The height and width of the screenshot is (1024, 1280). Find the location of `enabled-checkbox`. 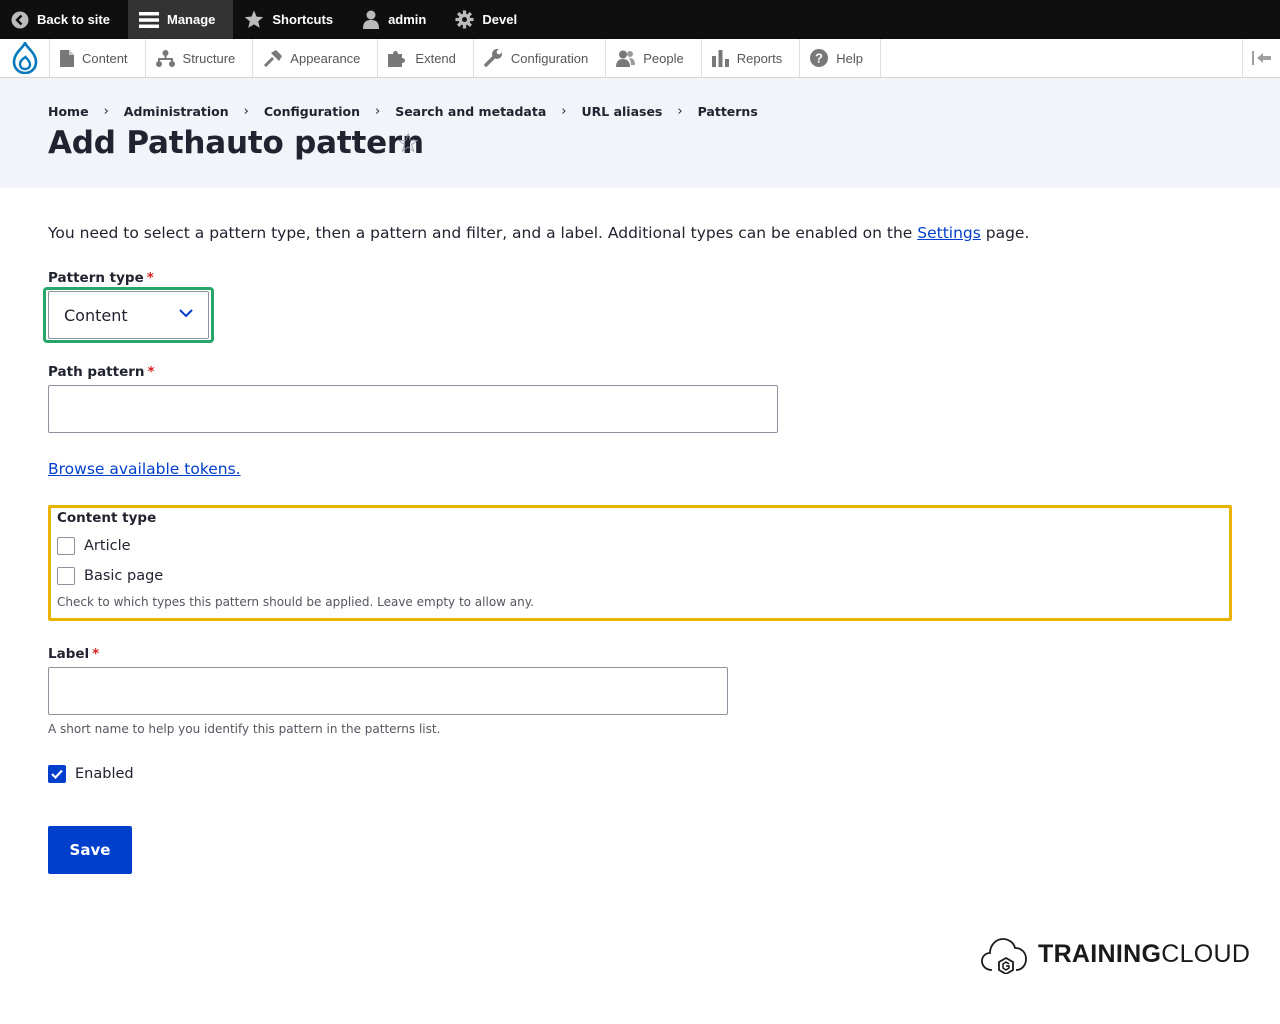

enabled-checkbox is located at coordinates (57, 774).